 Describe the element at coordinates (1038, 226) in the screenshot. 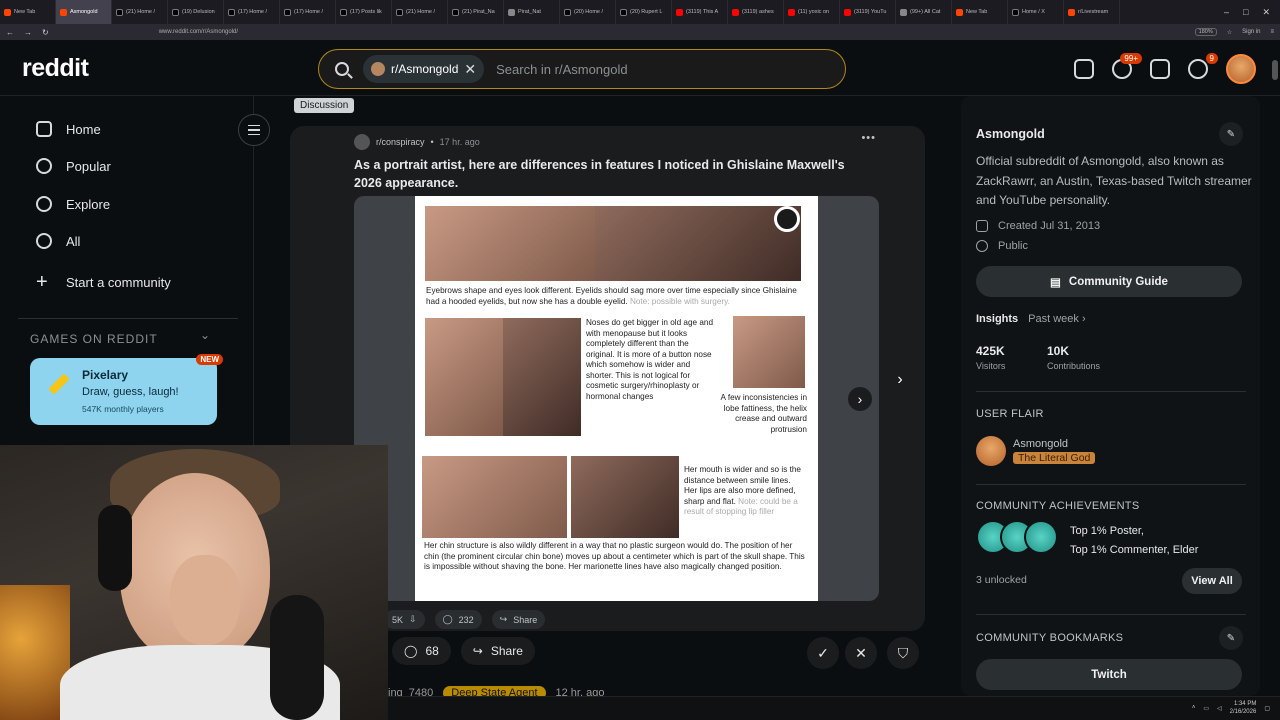

I see `created-date: Created Jul 31, 2013` at that location.